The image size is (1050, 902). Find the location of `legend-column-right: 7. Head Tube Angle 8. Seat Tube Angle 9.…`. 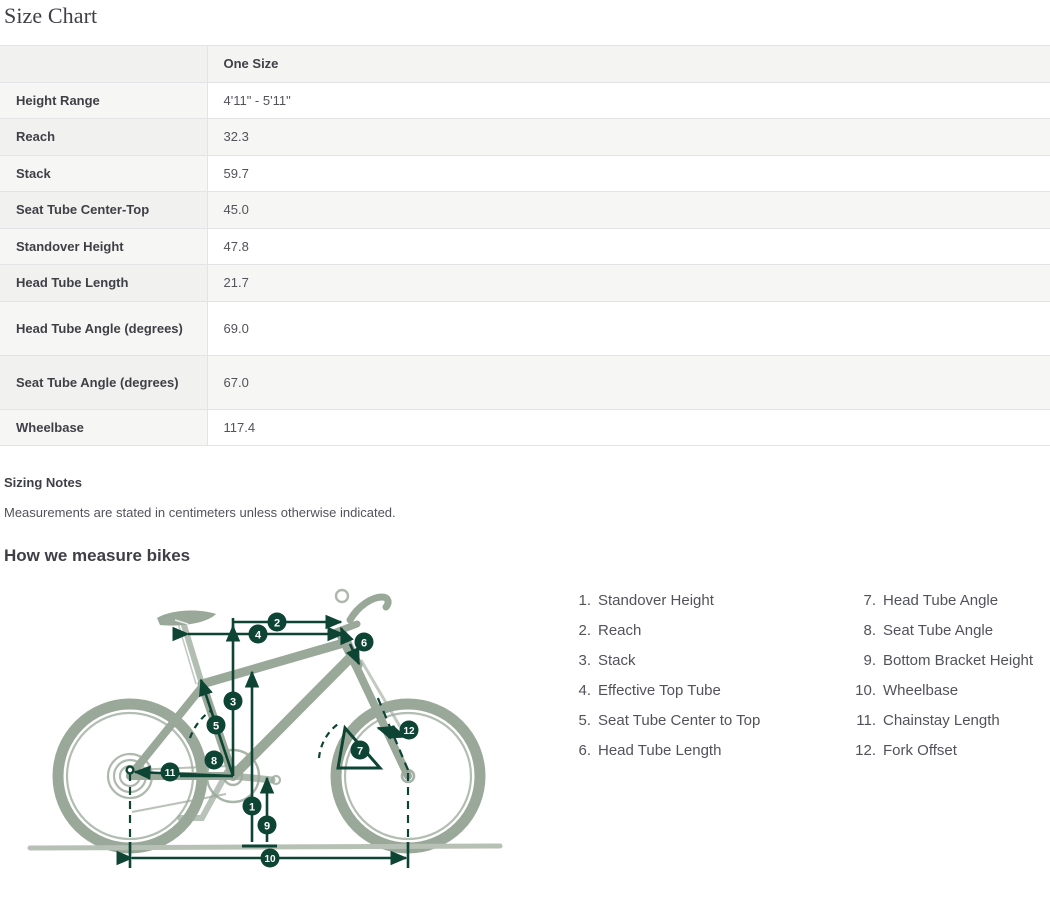

legend-column-right: 7. Head Tube Angle 8. Seat Tube Angle 9.… is located at coordinates (950, 676).